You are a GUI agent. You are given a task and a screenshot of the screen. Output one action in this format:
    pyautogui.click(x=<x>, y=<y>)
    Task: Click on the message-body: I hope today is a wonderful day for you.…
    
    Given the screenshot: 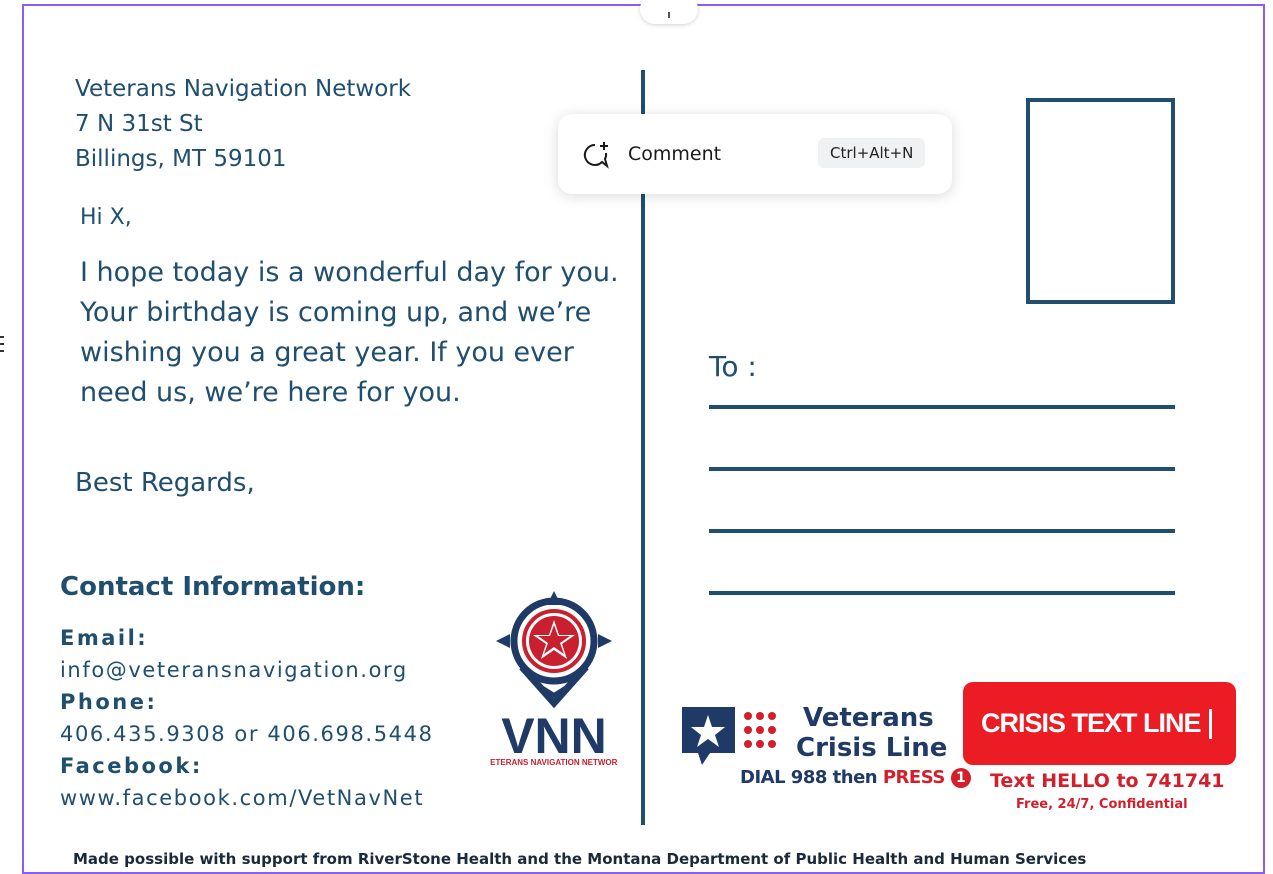 What is the action you would take?
    pyautogui.click(x=352, y=333)
    